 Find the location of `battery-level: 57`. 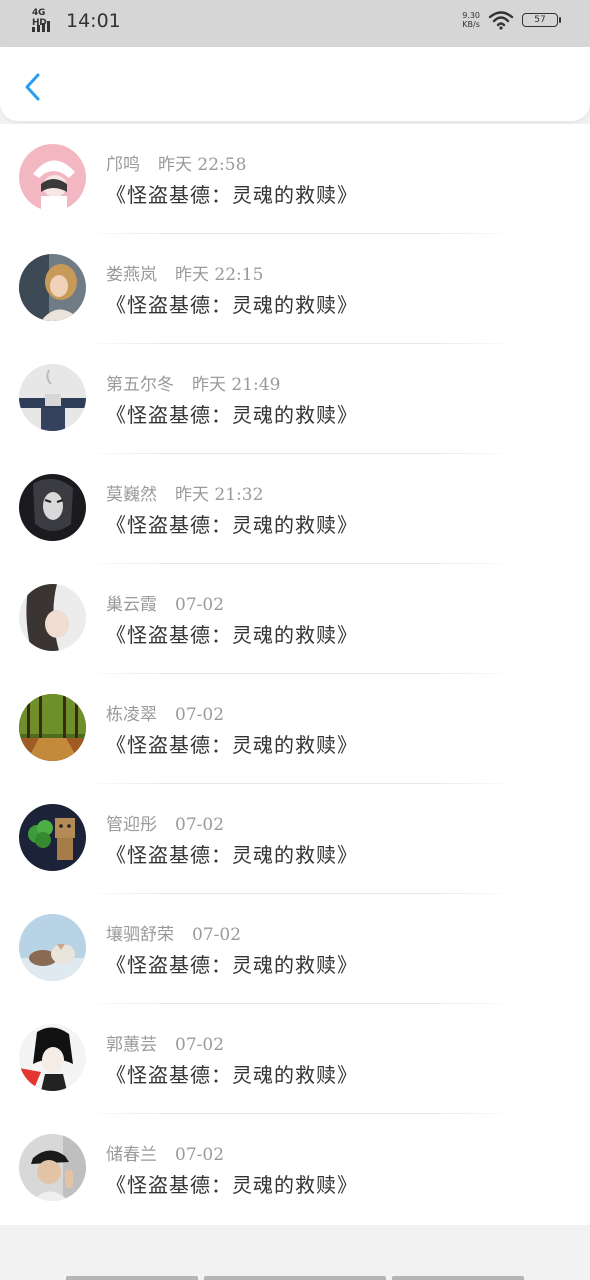

battery-level: 57 is located at coordinates (540, 20).